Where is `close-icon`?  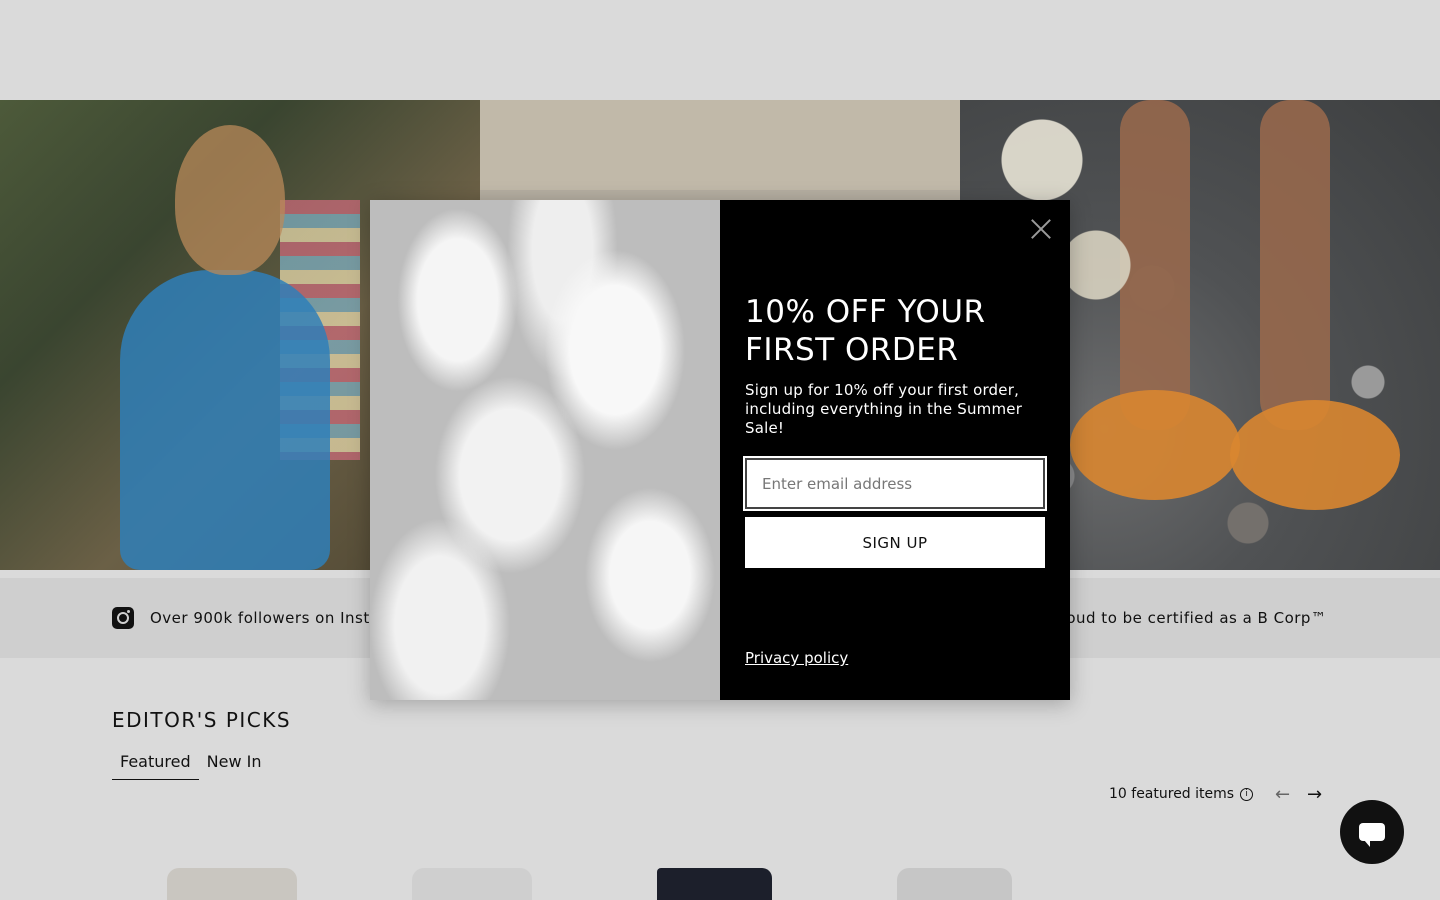
close-icon is located at coordinates (1041, 229).